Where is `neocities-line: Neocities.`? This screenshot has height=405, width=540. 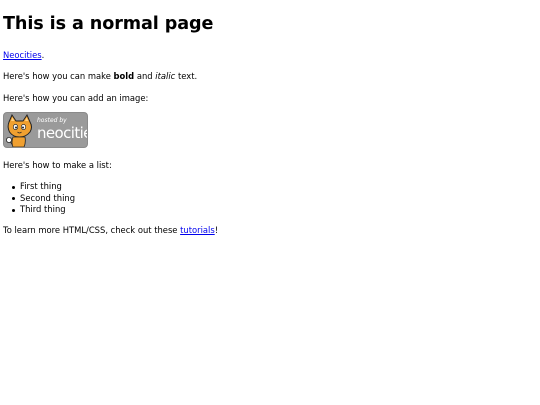
neocities-line: Neocities. is located at coordinates (23, 55).